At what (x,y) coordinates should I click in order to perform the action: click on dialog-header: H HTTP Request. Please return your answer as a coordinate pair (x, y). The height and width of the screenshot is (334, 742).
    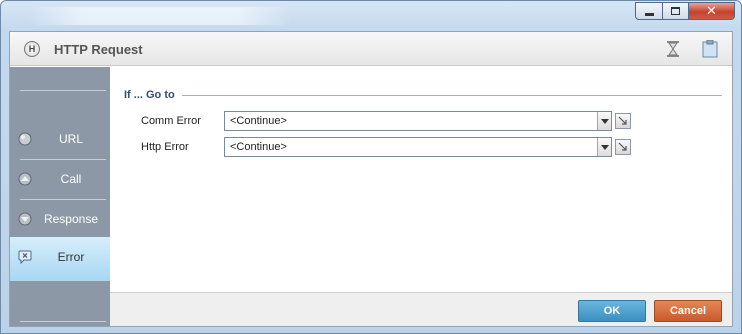
    Looking at the image, I should click on (371, 49).